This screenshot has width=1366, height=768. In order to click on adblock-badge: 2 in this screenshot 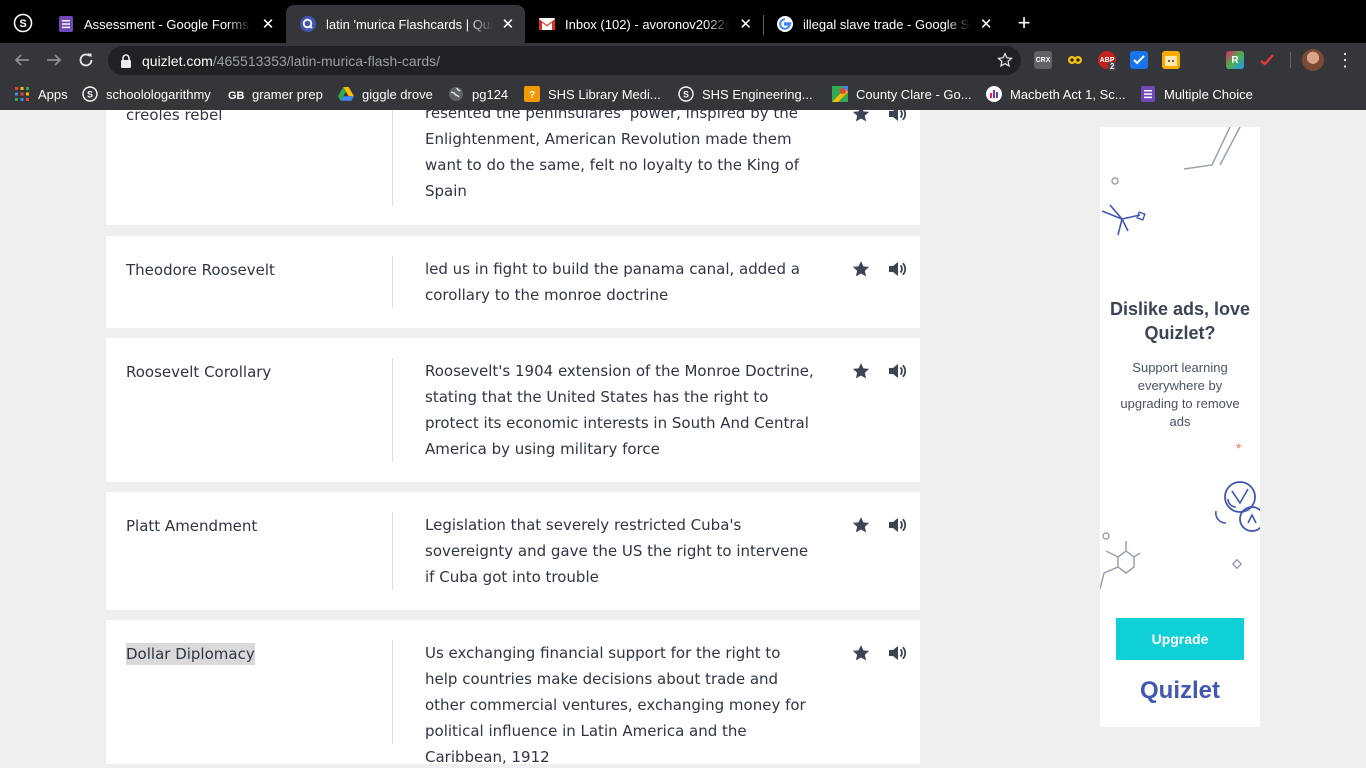, I will do `click(1112, 66)`.